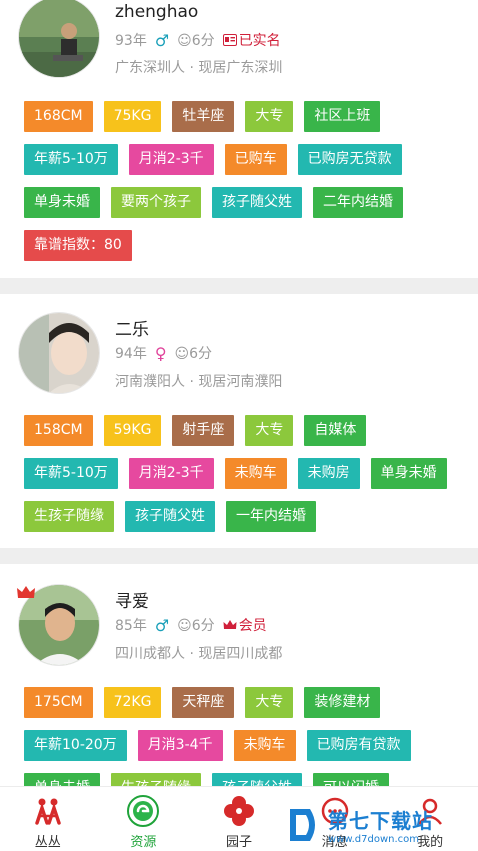 The image size is (478, 851). Describe the element at coordinates (374, 839) in the screenshot. I see `watermark-url: www.d7down.com` at that location.